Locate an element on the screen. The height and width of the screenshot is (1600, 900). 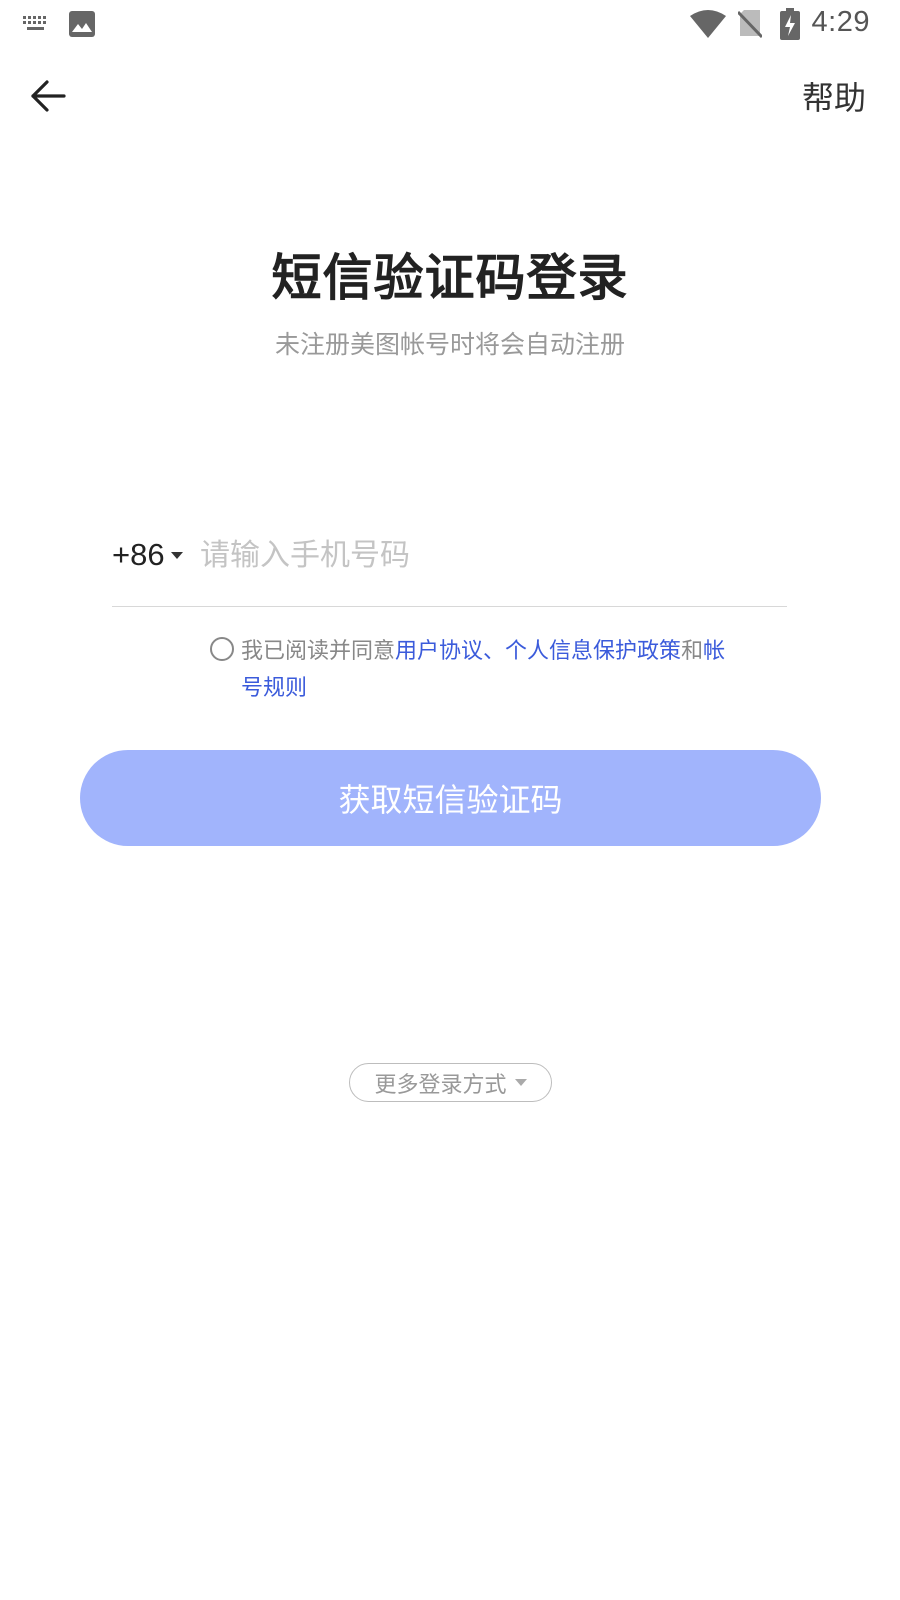
battery-charging-icon is located at coordinates (790, 24).